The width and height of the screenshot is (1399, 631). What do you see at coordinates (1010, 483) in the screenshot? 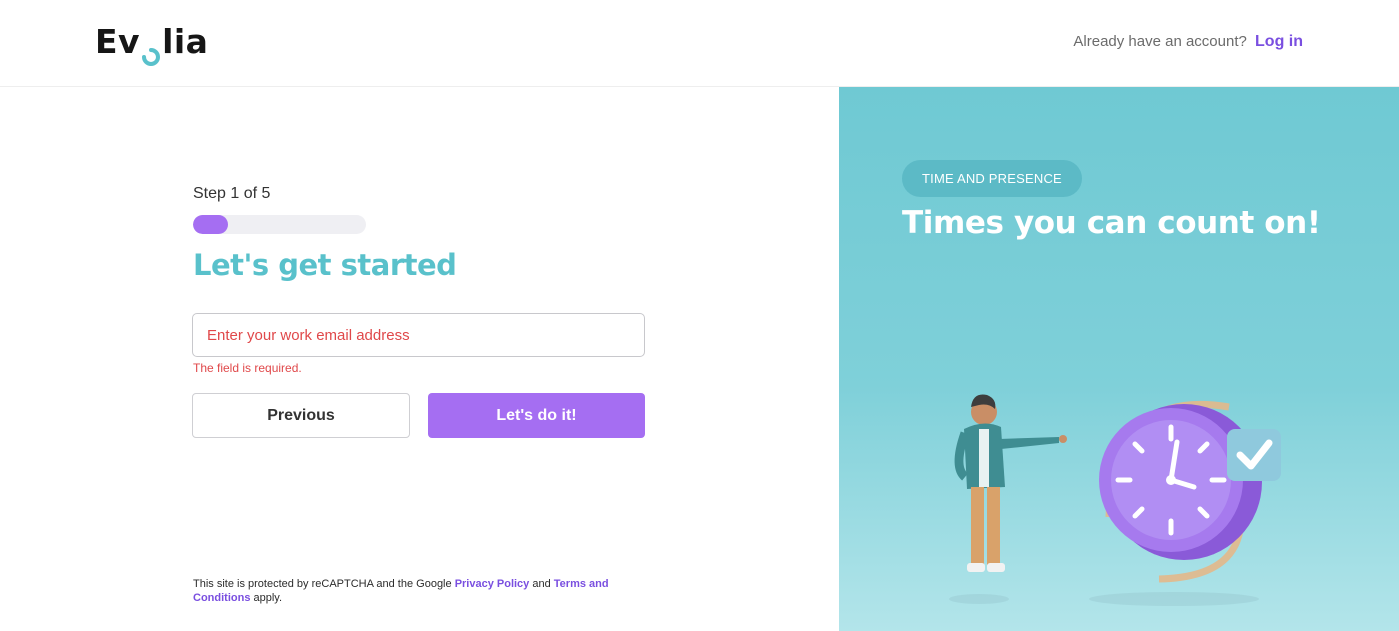
I see `person-figure` at bounding box center [1010, 483].